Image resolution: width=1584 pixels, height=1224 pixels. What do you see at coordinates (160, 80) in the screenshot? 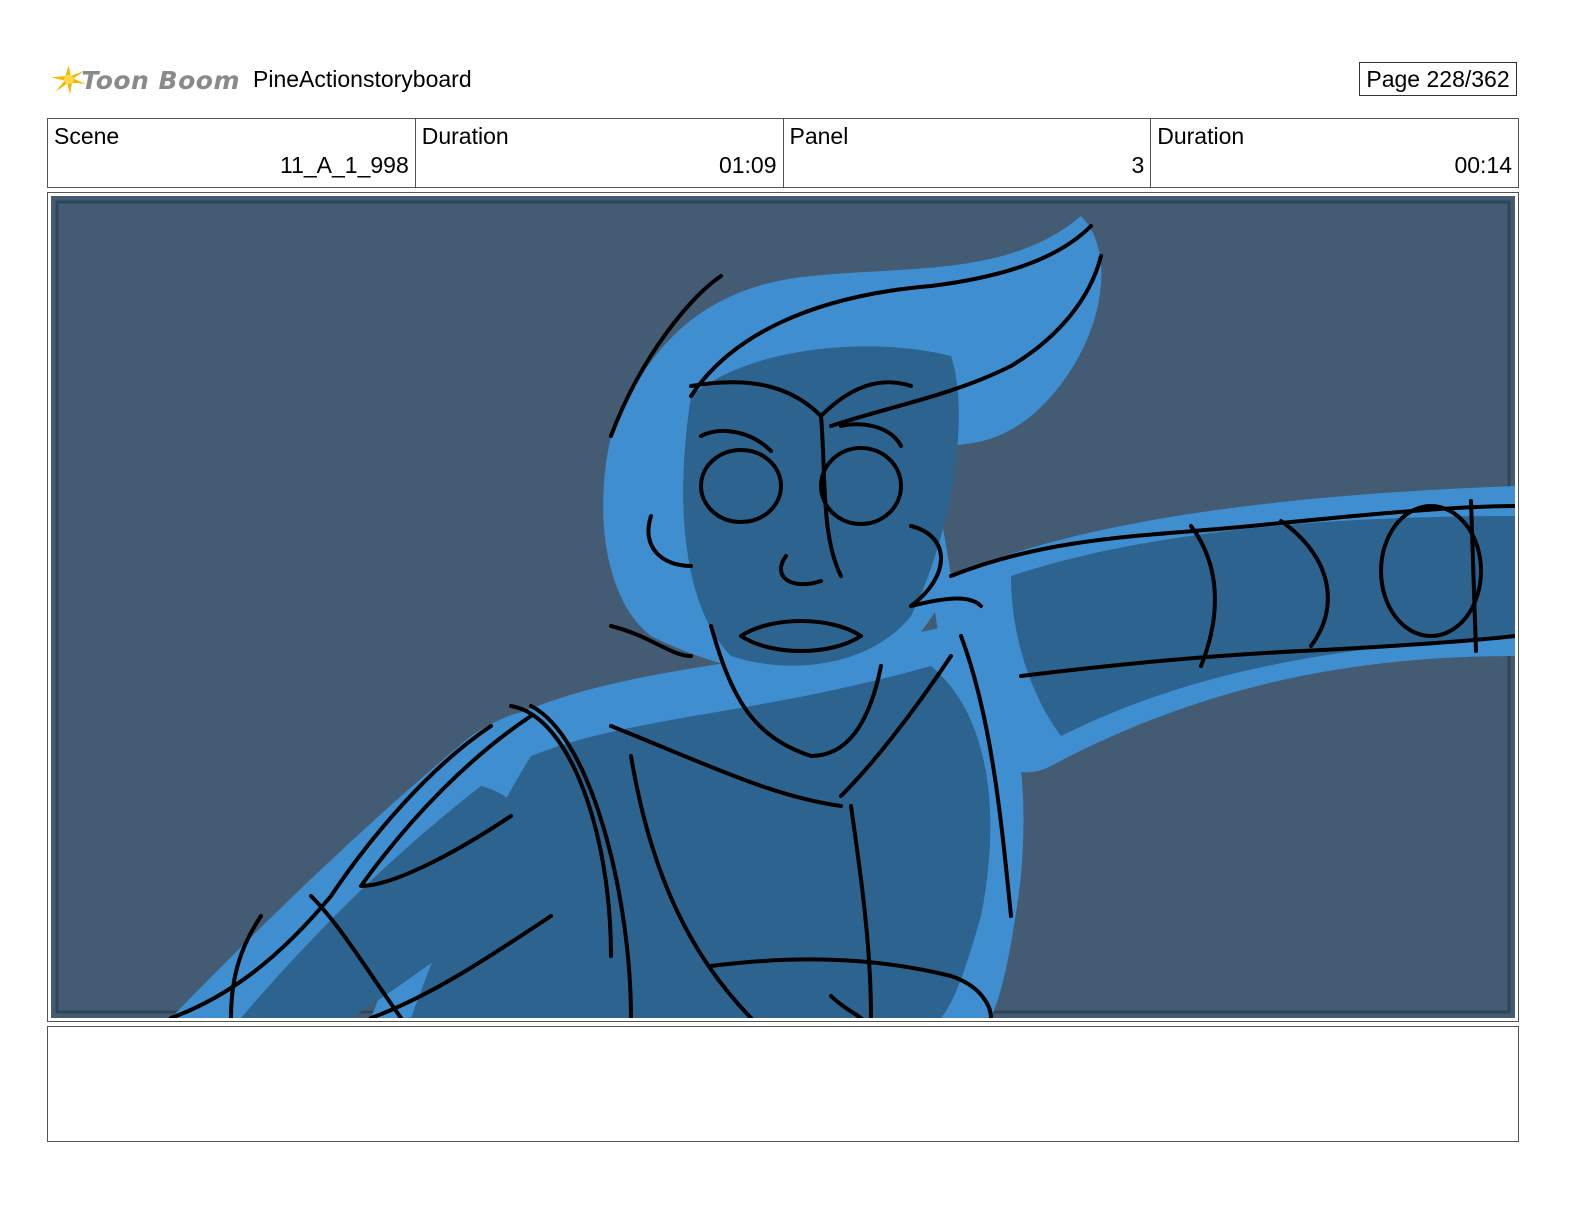
I see `logo-text: Toon Boom` at bounding box center [160, 80].